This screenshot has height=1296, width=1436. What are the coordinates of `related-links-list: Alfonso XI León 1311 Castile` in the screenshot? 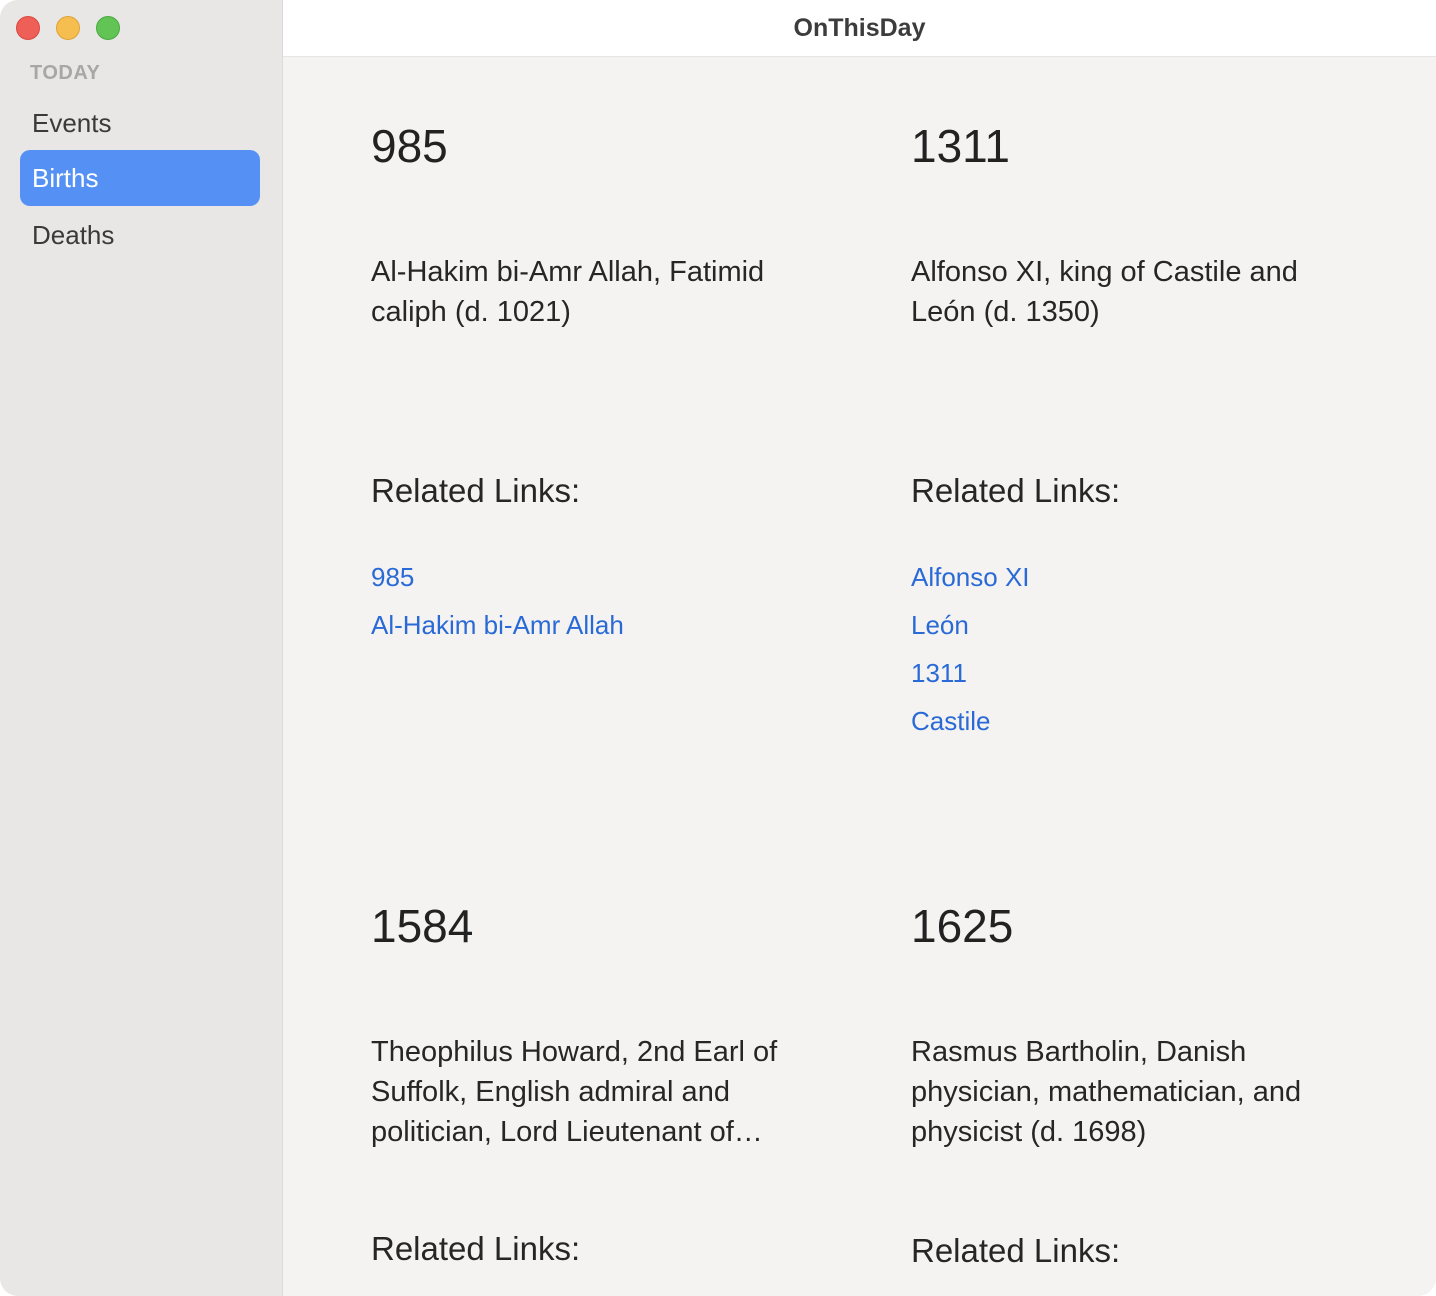 It's located at (970, 649).